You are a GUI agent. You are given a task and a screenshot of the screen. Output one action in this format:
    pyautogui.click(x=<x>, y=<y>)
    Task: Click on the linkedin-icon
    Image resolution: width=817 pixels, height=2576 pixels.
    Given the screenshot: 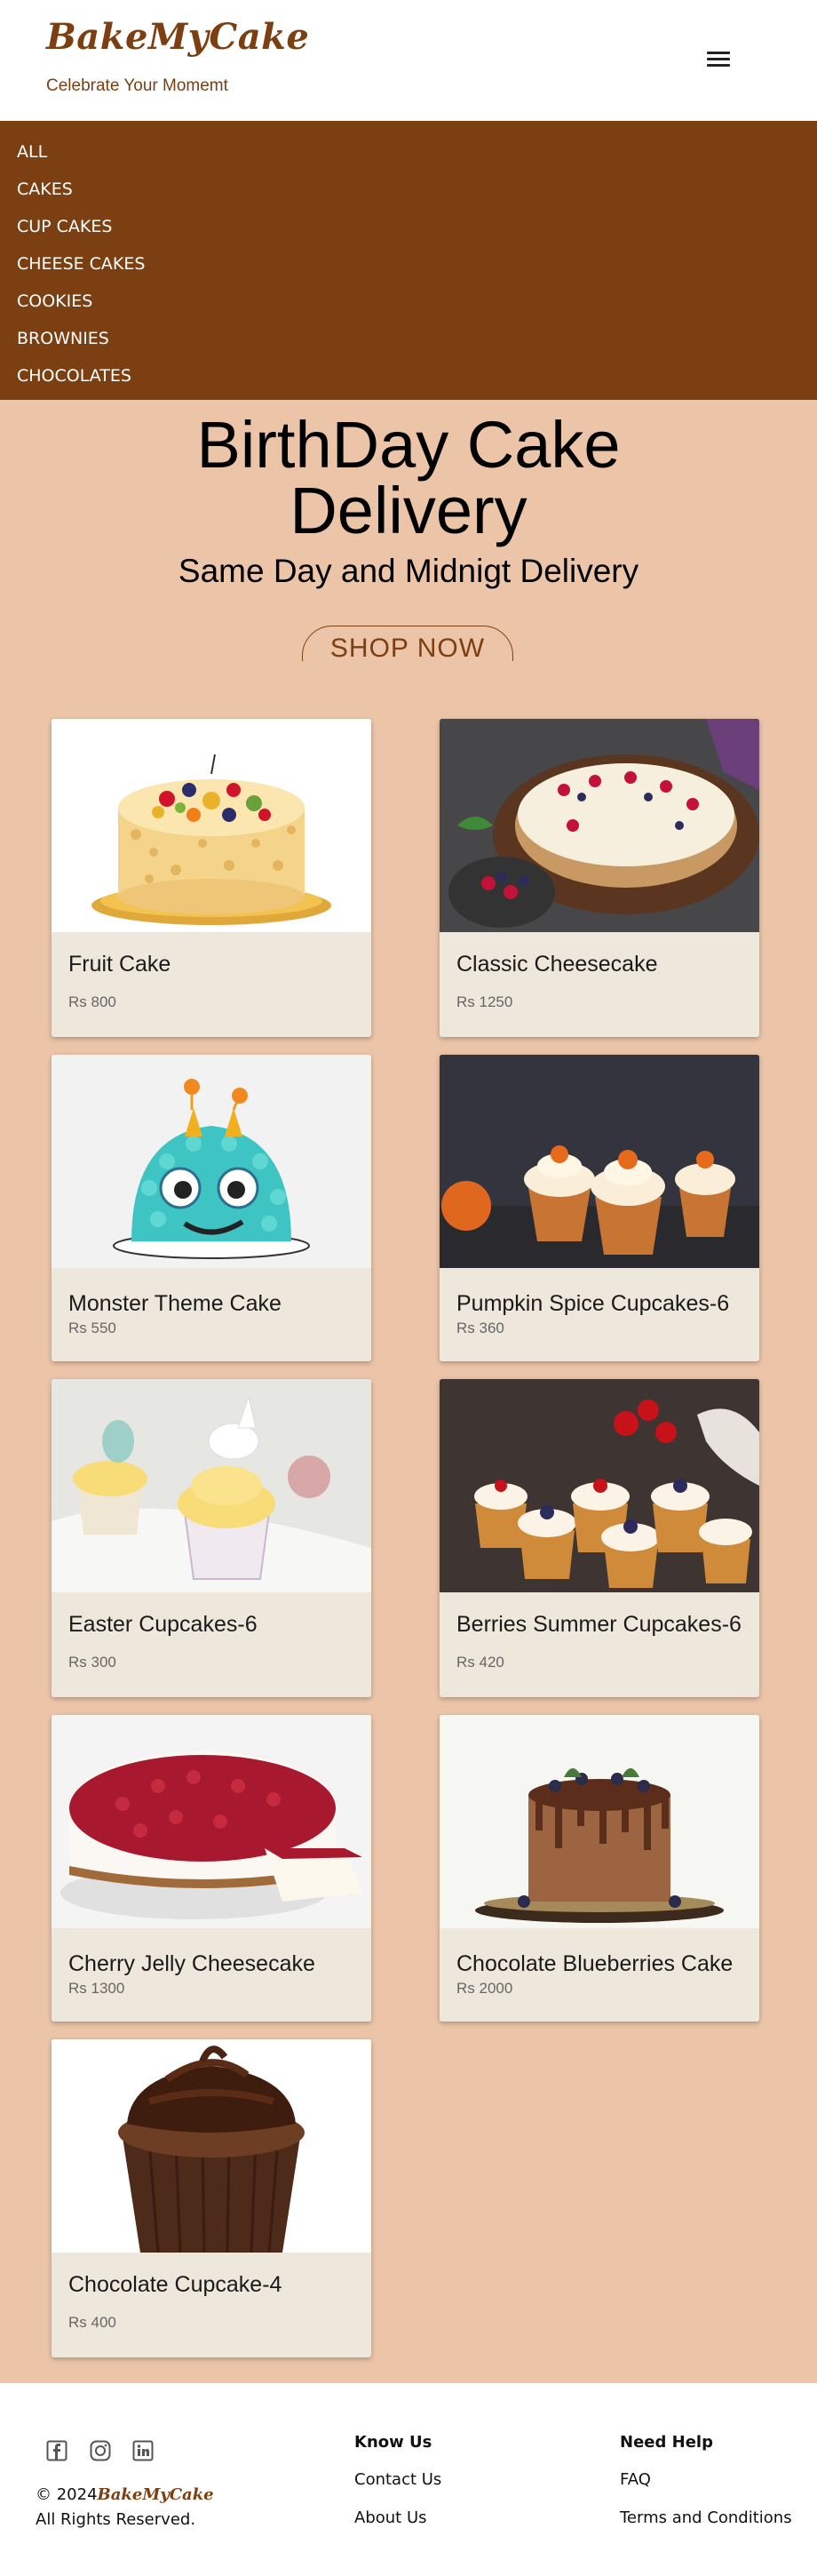 What is the action you would take?
    pyautogui.click(x=143, y=2450)
    